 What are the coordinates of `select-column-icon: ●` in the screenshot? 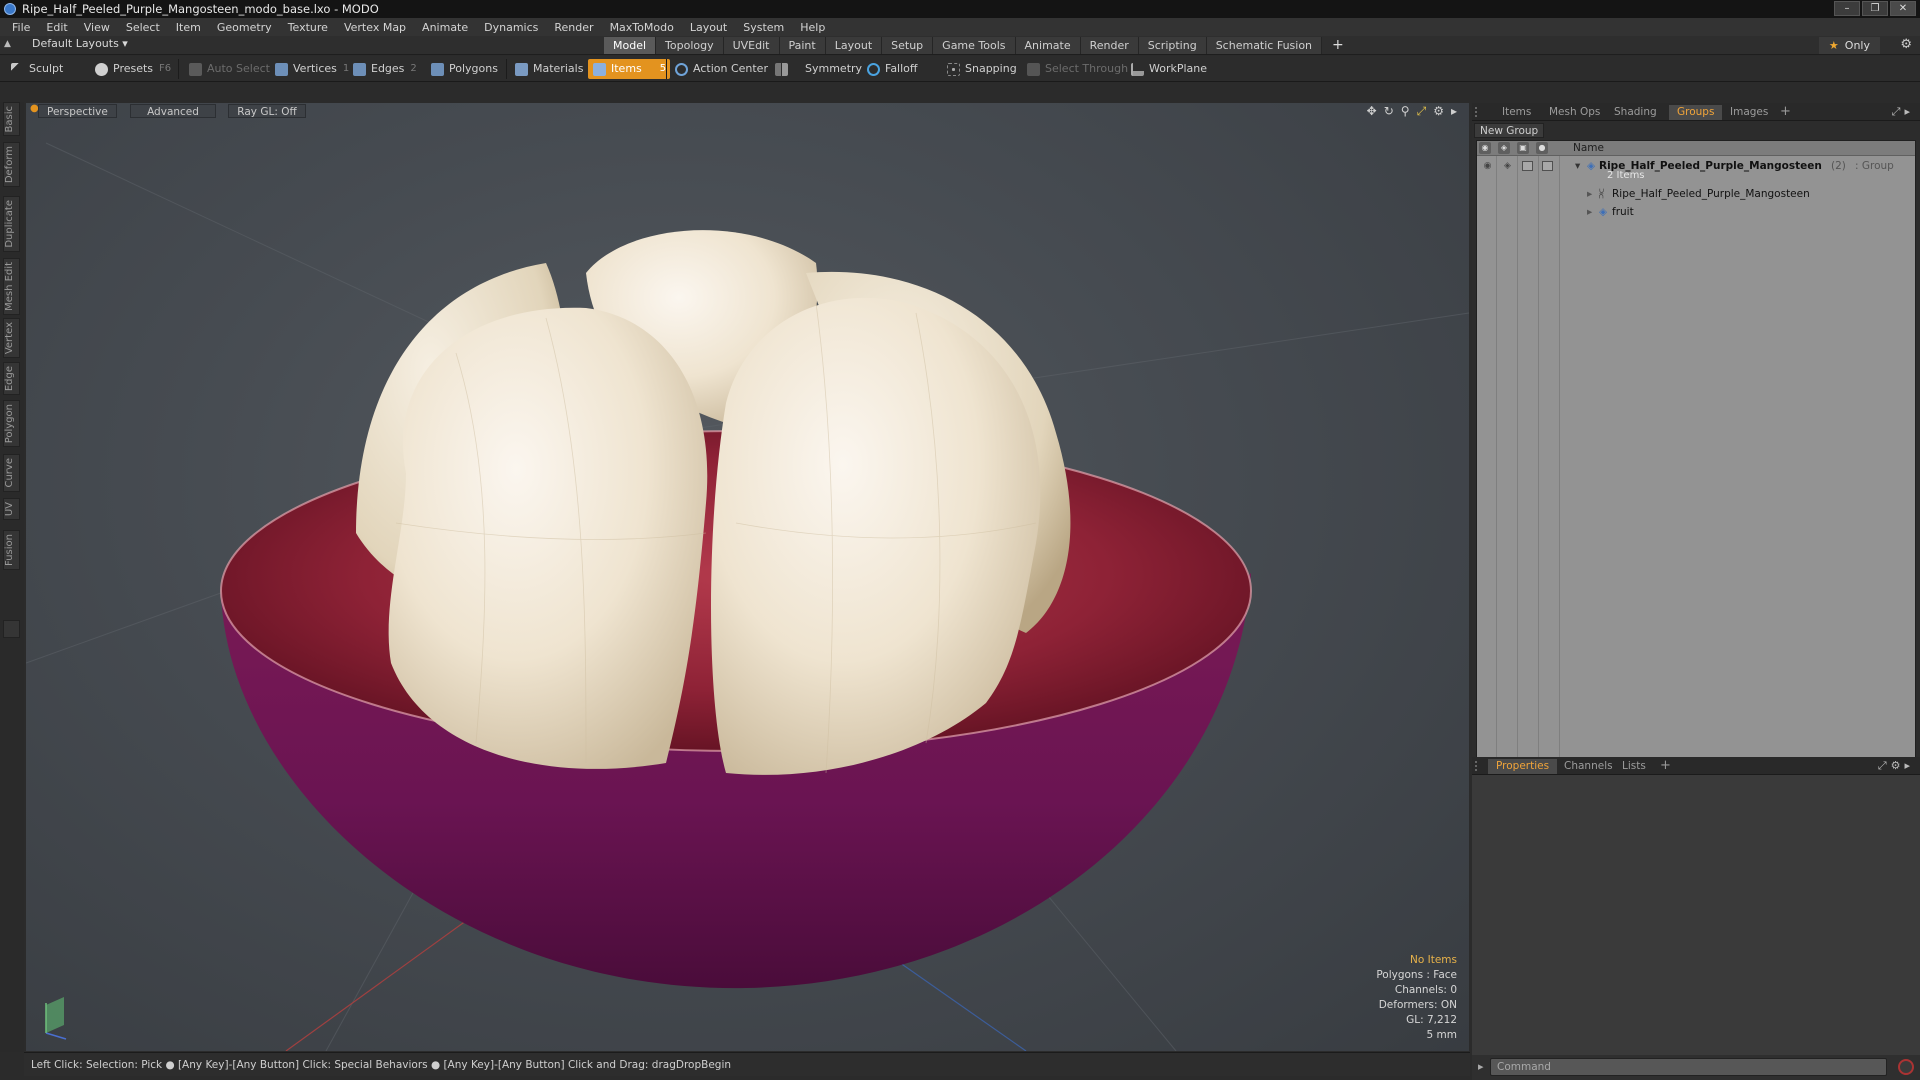 It's located at (1542, 148).